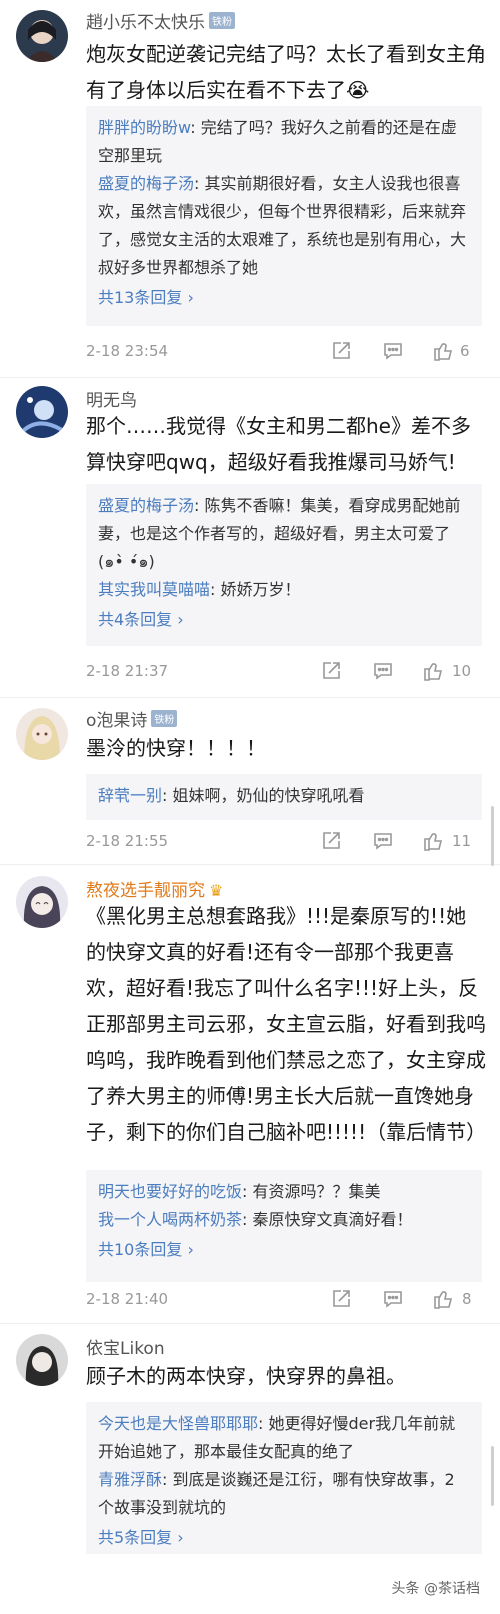 The width and height of the screenshot is (500, 1614). I want to click on username: 依宝Likon, so click(125, 1346).